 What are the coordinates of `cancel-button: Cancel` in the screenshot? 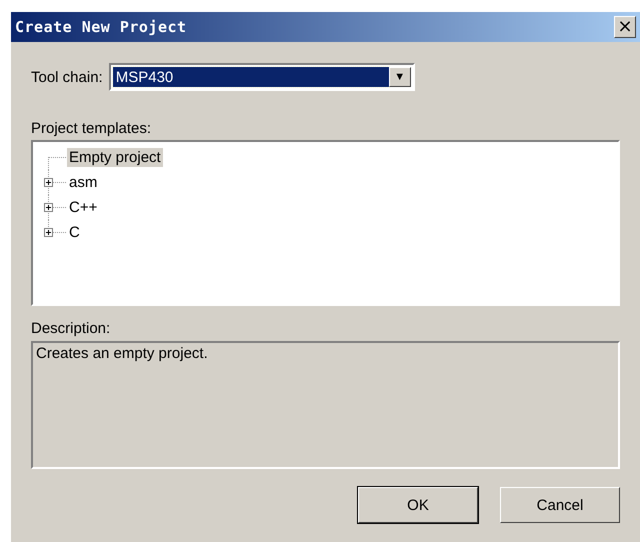 It's located at (560, 505).